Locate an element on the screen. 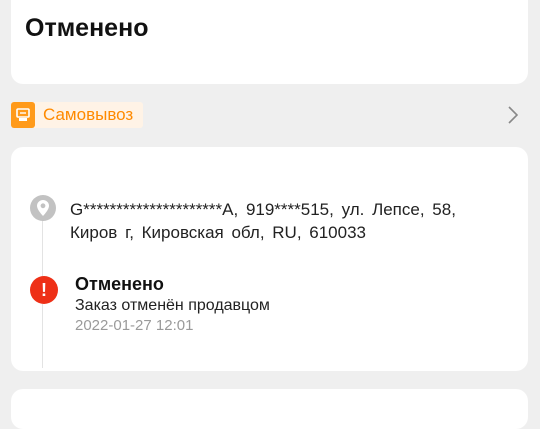  event-timestamp: 2022-01-27 12:01 is located at coordinates (134, 325).